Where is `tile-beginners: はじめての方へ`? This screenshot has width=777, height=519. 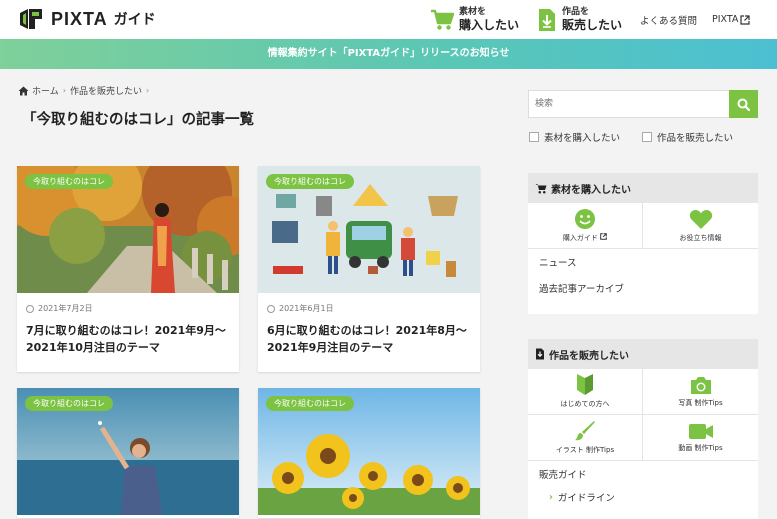
tile-beginners: はじめての方へ is located at coordinates (585, 392).